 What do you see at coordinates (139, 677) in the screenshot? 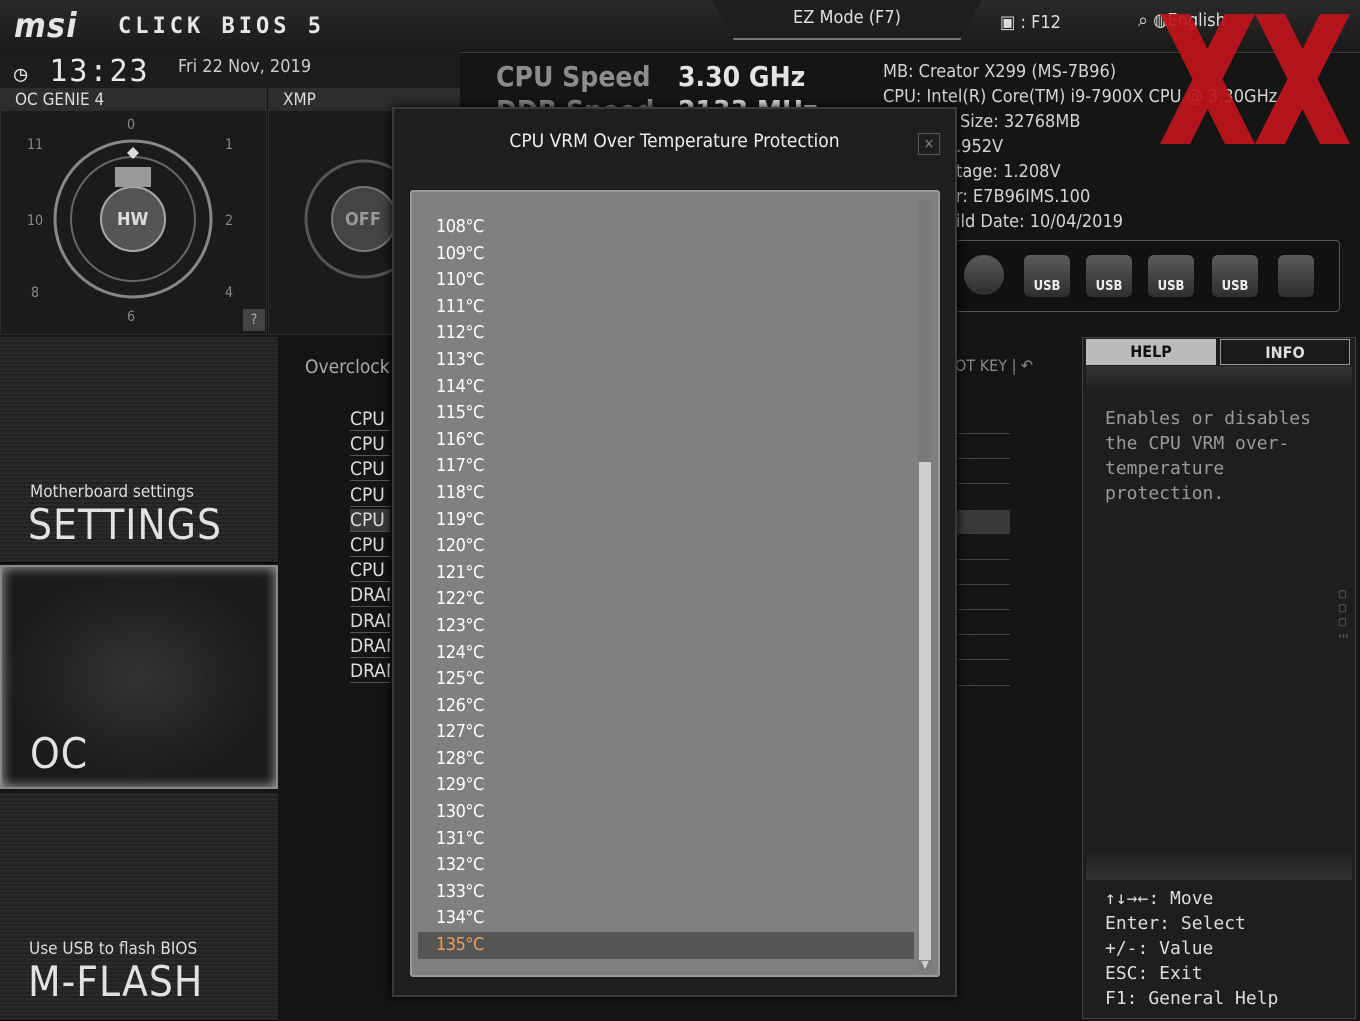
I see `oc-button: OC` at bounding box center [139, 677].